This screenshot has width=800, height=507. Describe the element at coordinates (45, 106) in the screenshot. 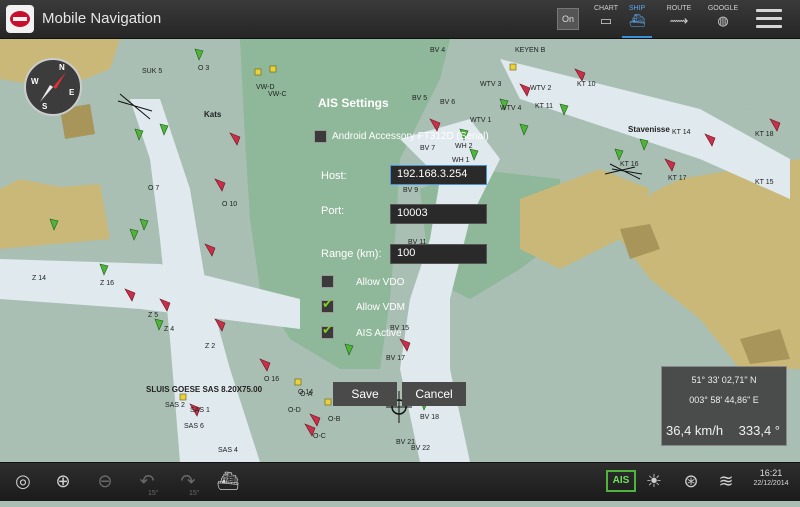

I see `compass-south: S` at that location.